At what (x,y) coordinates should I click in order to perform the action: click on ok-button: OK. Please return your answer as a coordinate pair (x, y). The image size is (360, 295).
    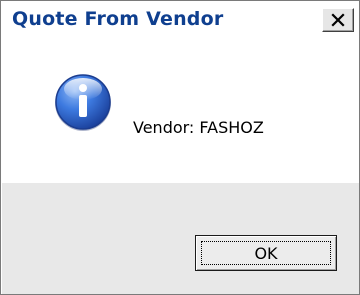
    Looking at the image, I should click on (266, 253).